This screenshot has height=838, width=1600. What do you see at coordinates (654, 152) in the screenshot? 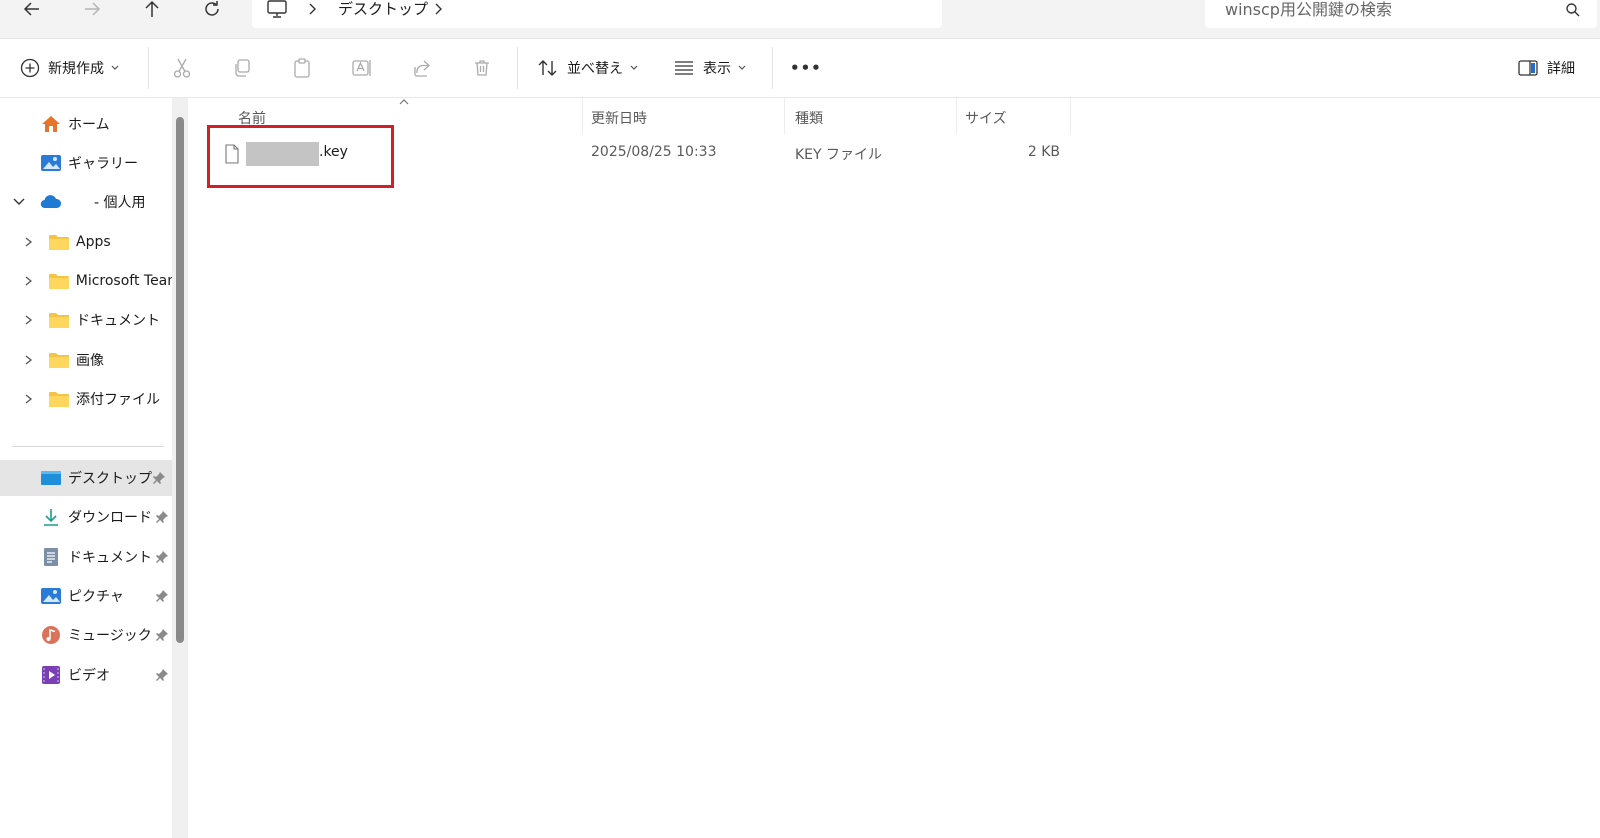
I see `file-modified: 2025/08/25 10:33` at bounding box center [654, 152].